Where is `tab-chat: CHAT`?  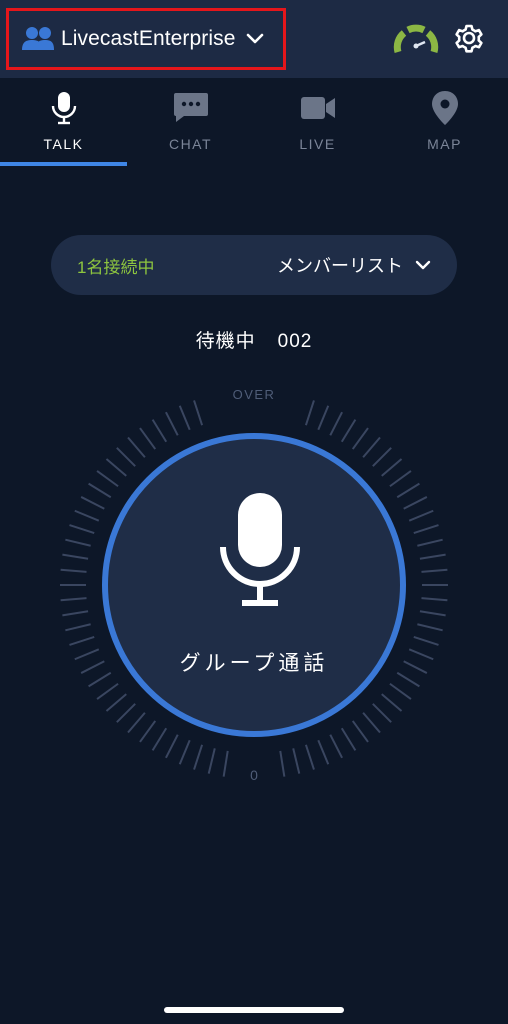
tab-chat: CHAT is located at coordinates (190, 124).